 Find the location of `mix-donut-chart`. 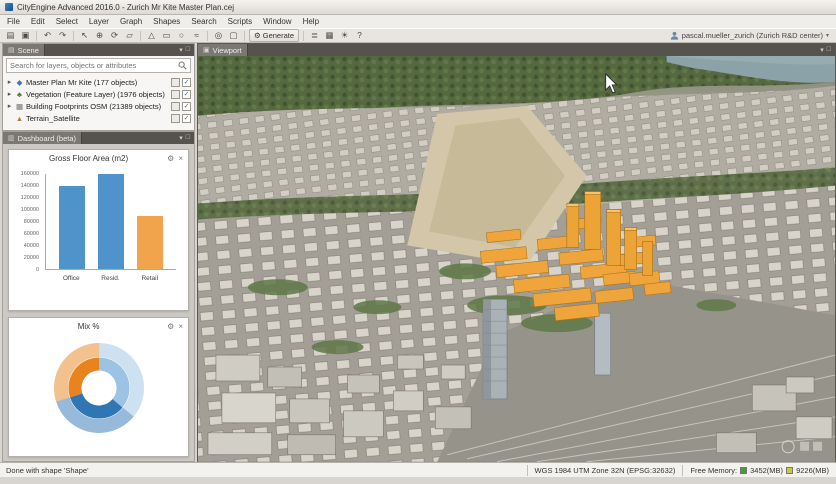

mix-donut-chart is located at coordinates (98, 388).